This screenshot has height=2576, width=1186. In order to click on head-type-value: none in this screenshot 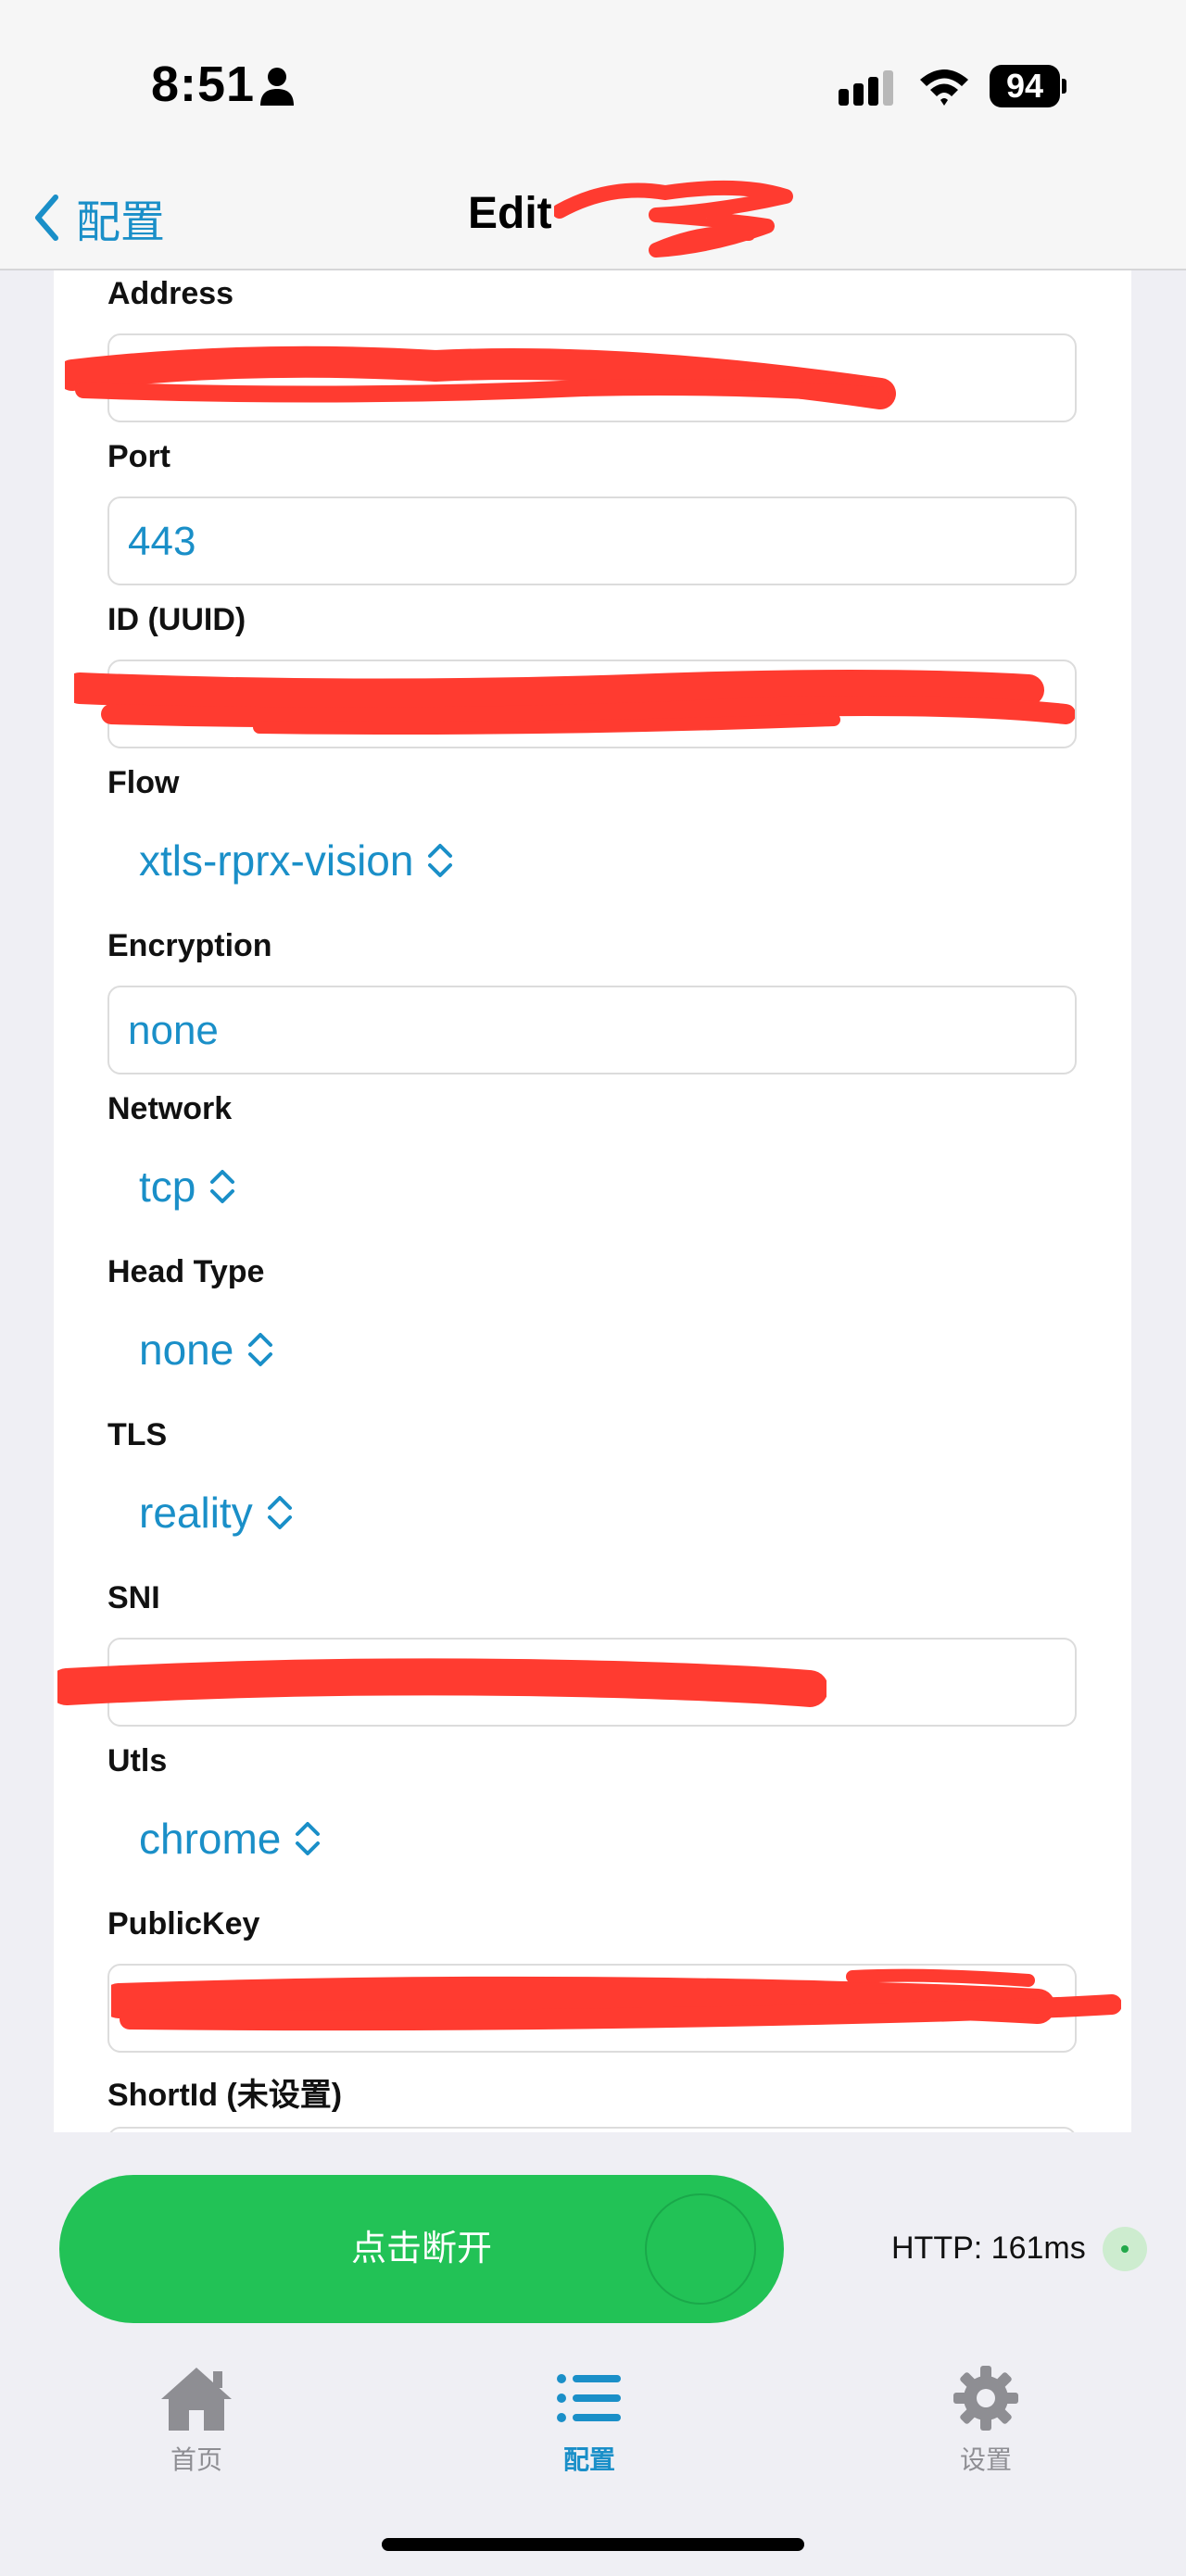, I will do `click(186, 1350)`.